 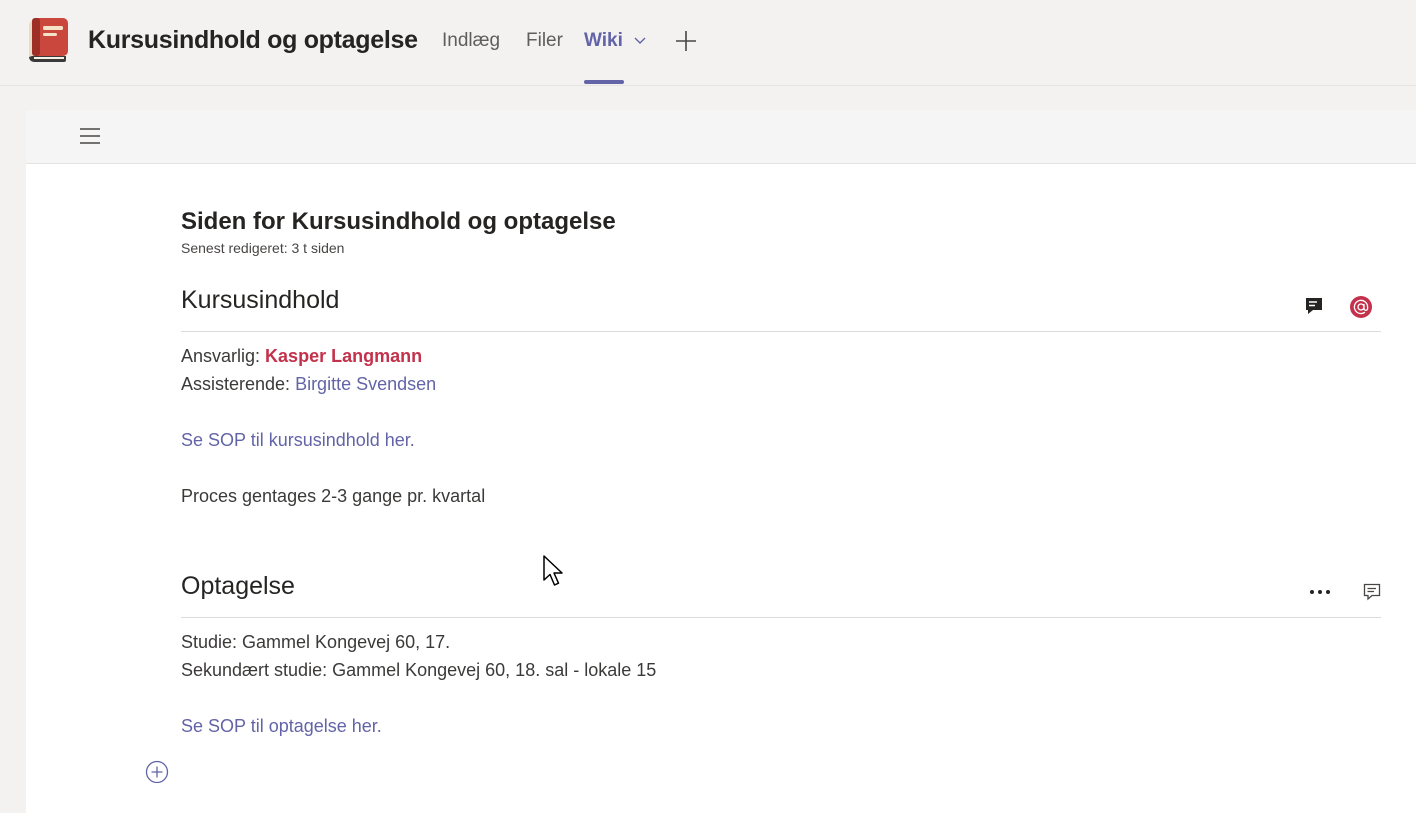 What do you see at coordinates (365, 384) in the screenshot?
I see `assistant-mention: Birgitte Svendsen` at bounding box center [365, 384].